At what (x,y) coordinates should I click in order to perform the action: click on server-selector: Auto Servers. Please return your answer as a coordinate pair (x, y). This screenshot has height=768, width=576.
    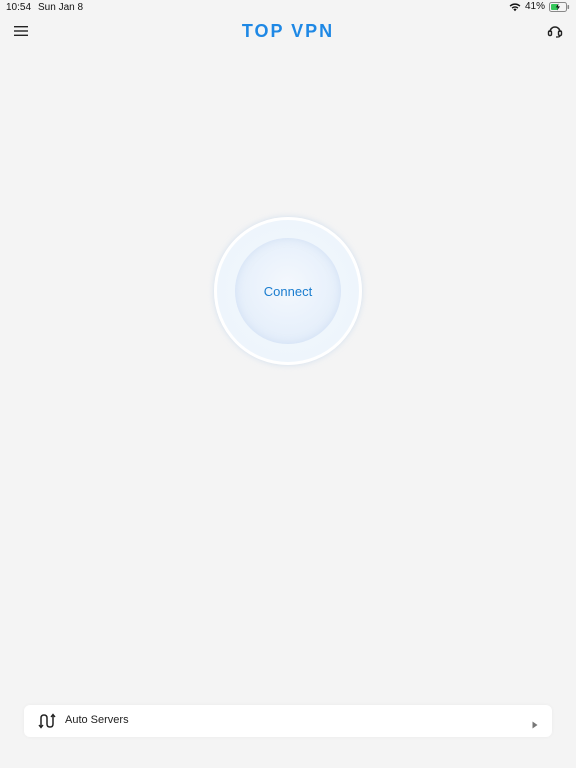
    Looking at the image, I should click on (288, 721).